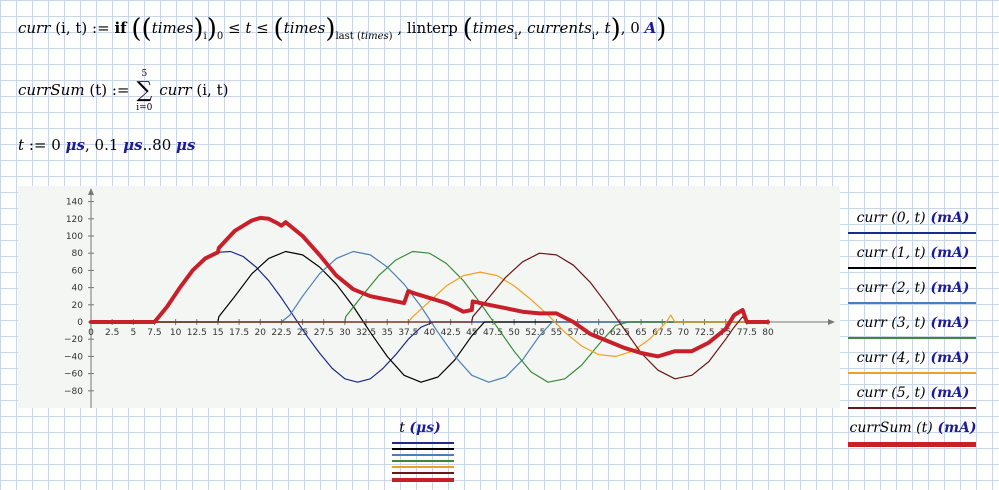 The image size is (999, 490). Describe the element at coordinates (324, 333) in the screenshot. I see `x-tick-label: 27.5` at that location.